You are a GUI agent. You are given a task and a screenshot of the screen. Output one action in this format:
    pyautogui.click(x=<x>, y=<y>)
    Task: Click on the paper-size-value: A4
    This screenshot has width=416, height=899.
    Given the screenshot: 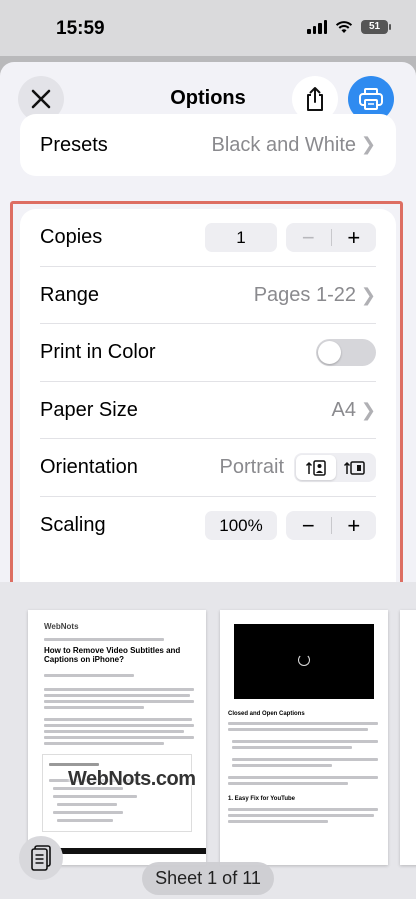 What is the action you would take?
    pyautogui.click(x=343, y=409)
    